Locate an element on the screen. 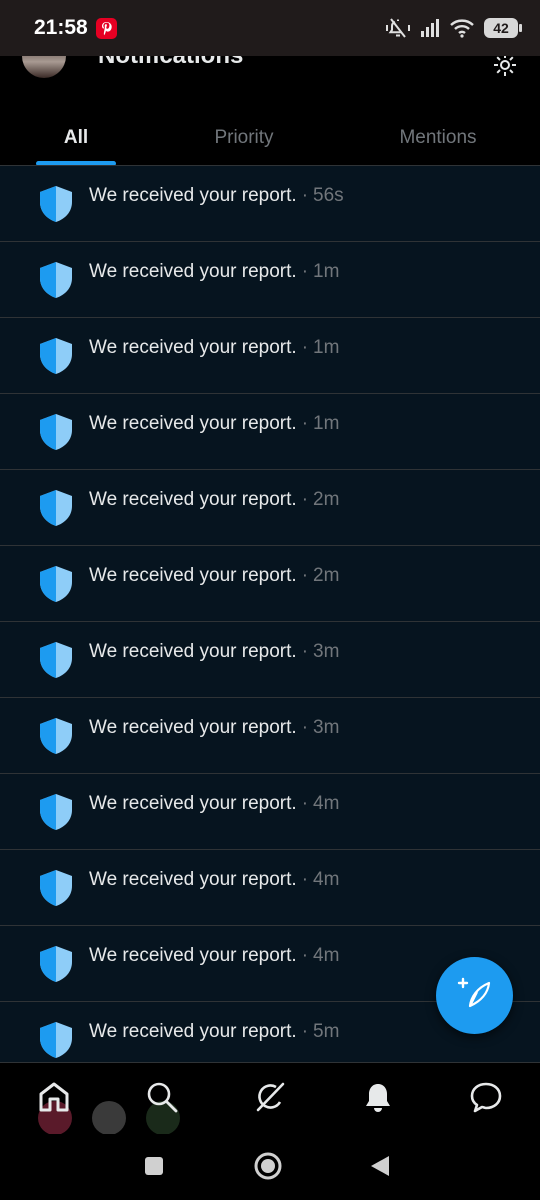 The image size is (540, 1200). home-icon is located at coordinates (54, 1099).